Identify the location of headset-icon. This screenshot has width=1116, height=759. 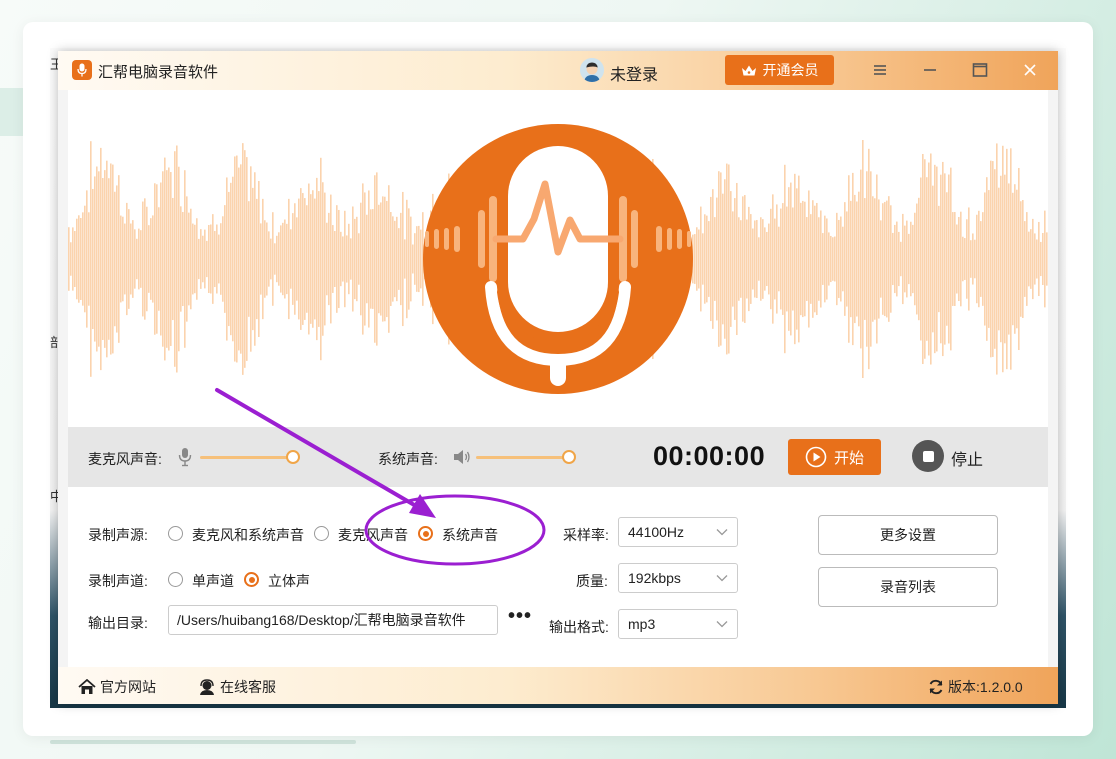
(207, 687).